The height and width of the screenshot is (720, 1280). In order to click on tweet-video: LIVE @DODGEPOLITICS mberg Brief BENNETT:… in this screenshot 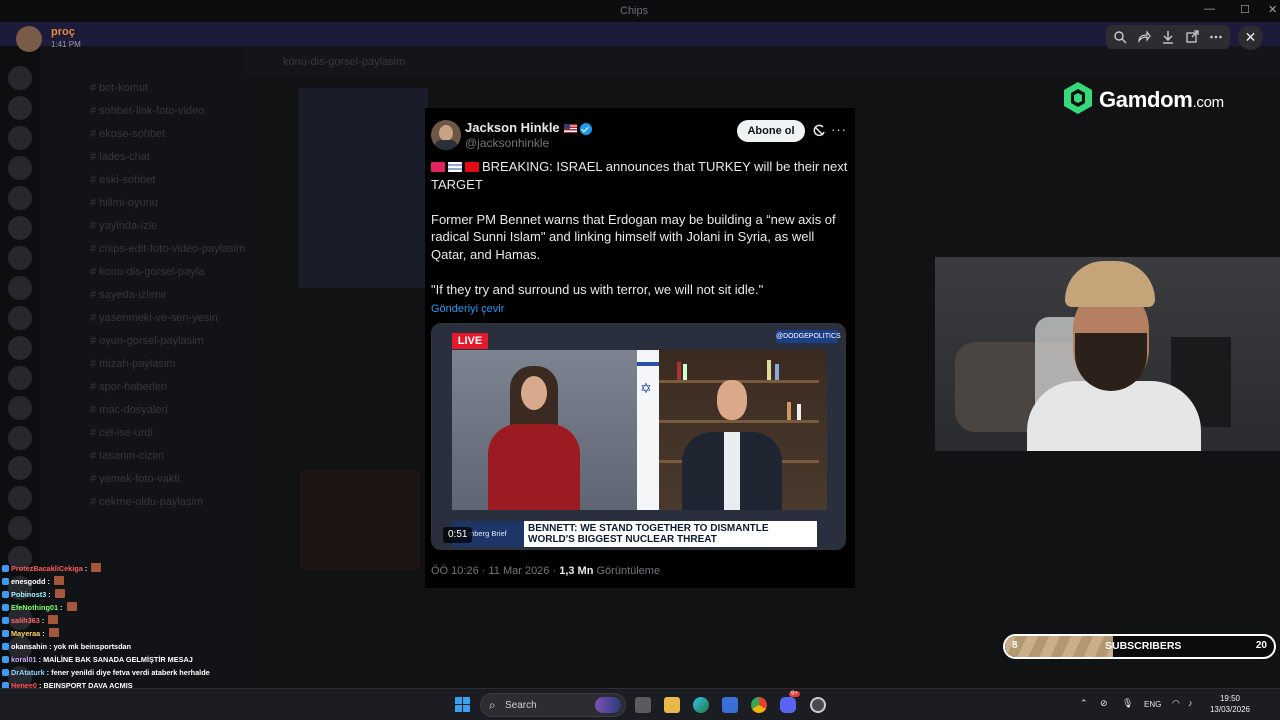, I will do `click(638, 436)`.